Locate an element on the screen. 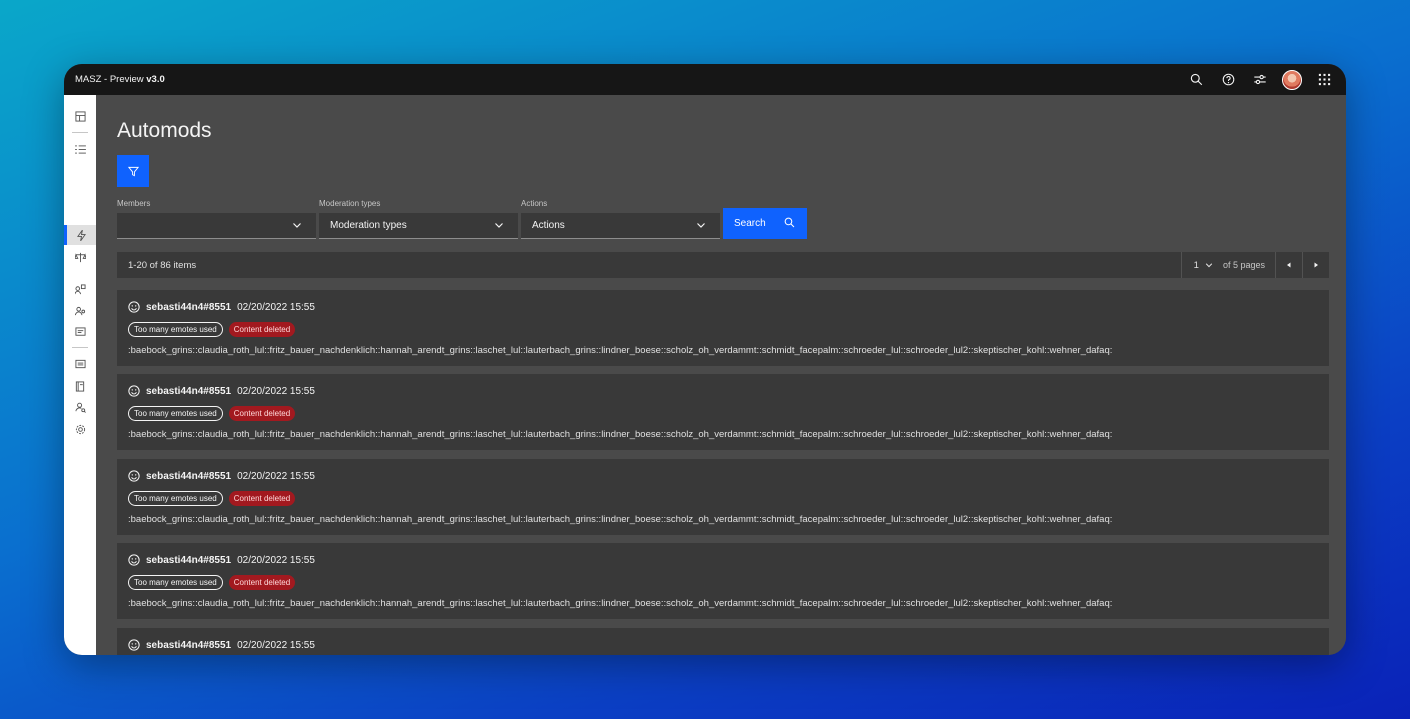 This screenshot has height=719, width=1410. help-icon is located at coordinates (1228, 79).